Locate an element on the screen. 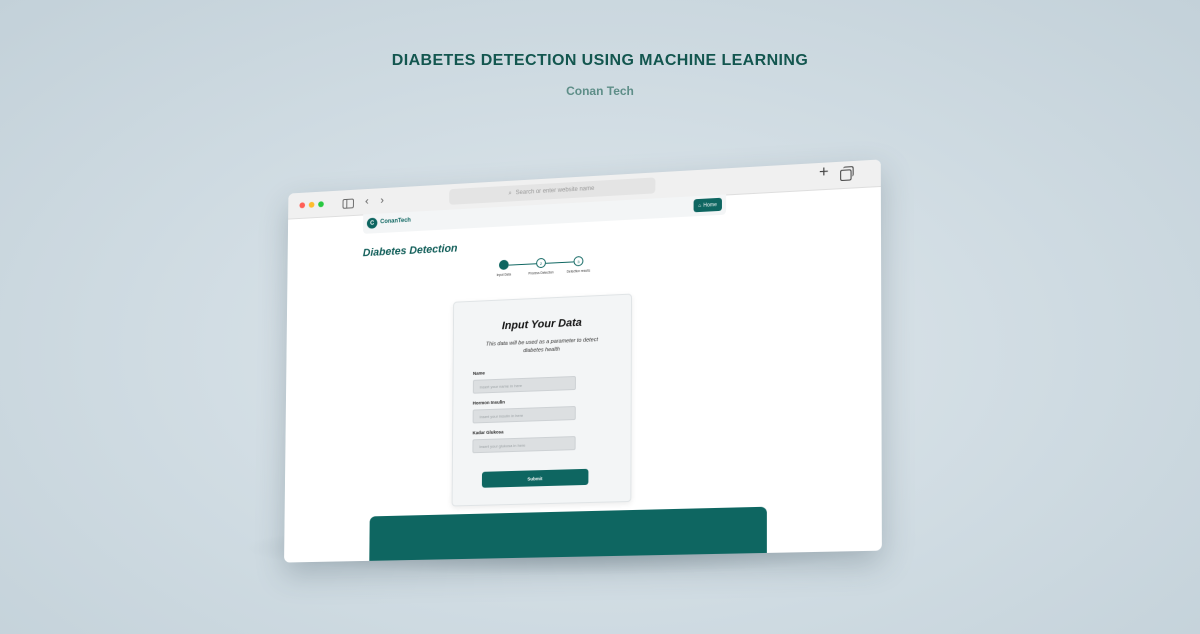  name-label: Name is located at coordinates (479, 372).